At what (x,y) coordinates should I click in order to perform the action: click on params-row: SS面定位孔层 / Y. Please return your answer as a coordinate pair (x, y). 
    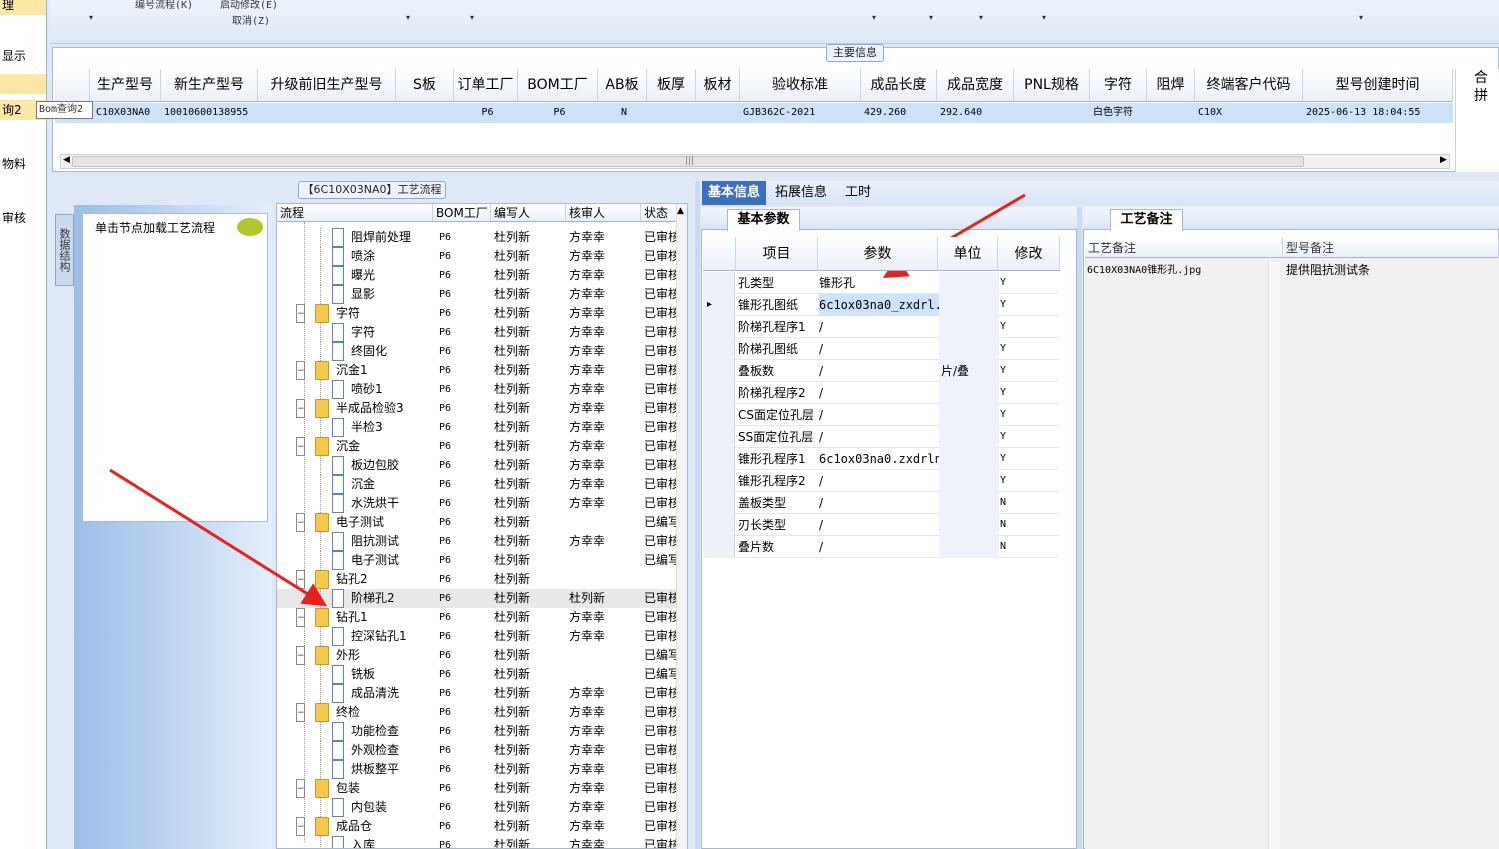
    Looking at the image, I should click on (881, 437).